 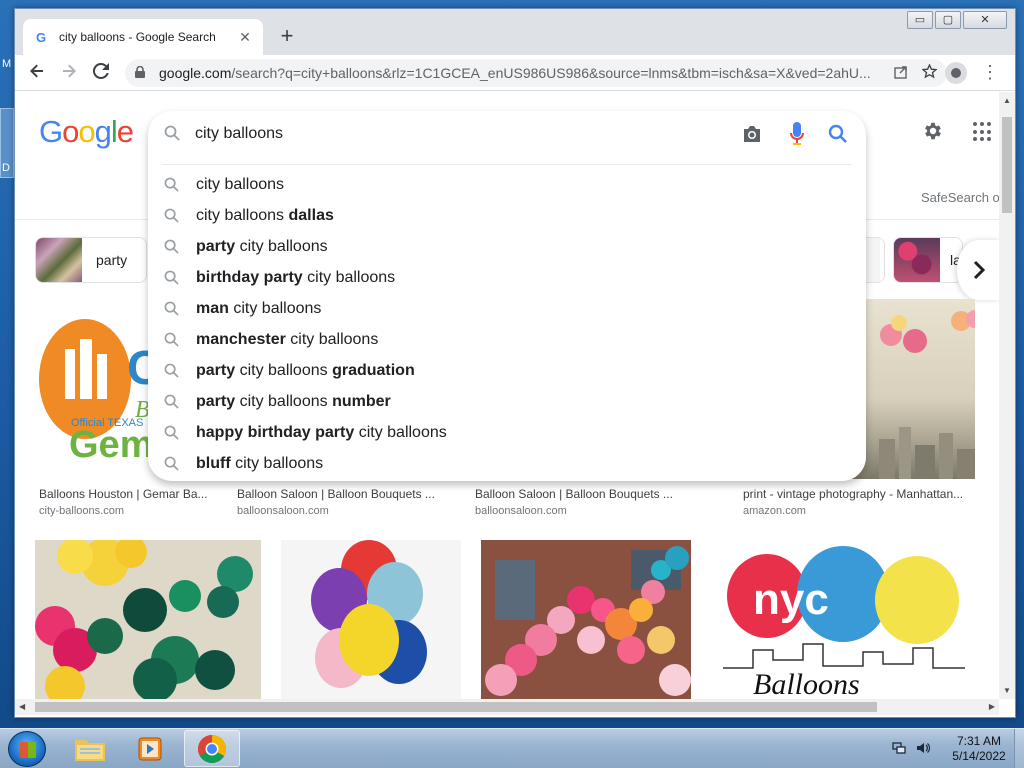 What do you see at coordinates (978, 270) in the screenshot?
I see `chips-next-chevron-icon` at bounding box center [978, 270].